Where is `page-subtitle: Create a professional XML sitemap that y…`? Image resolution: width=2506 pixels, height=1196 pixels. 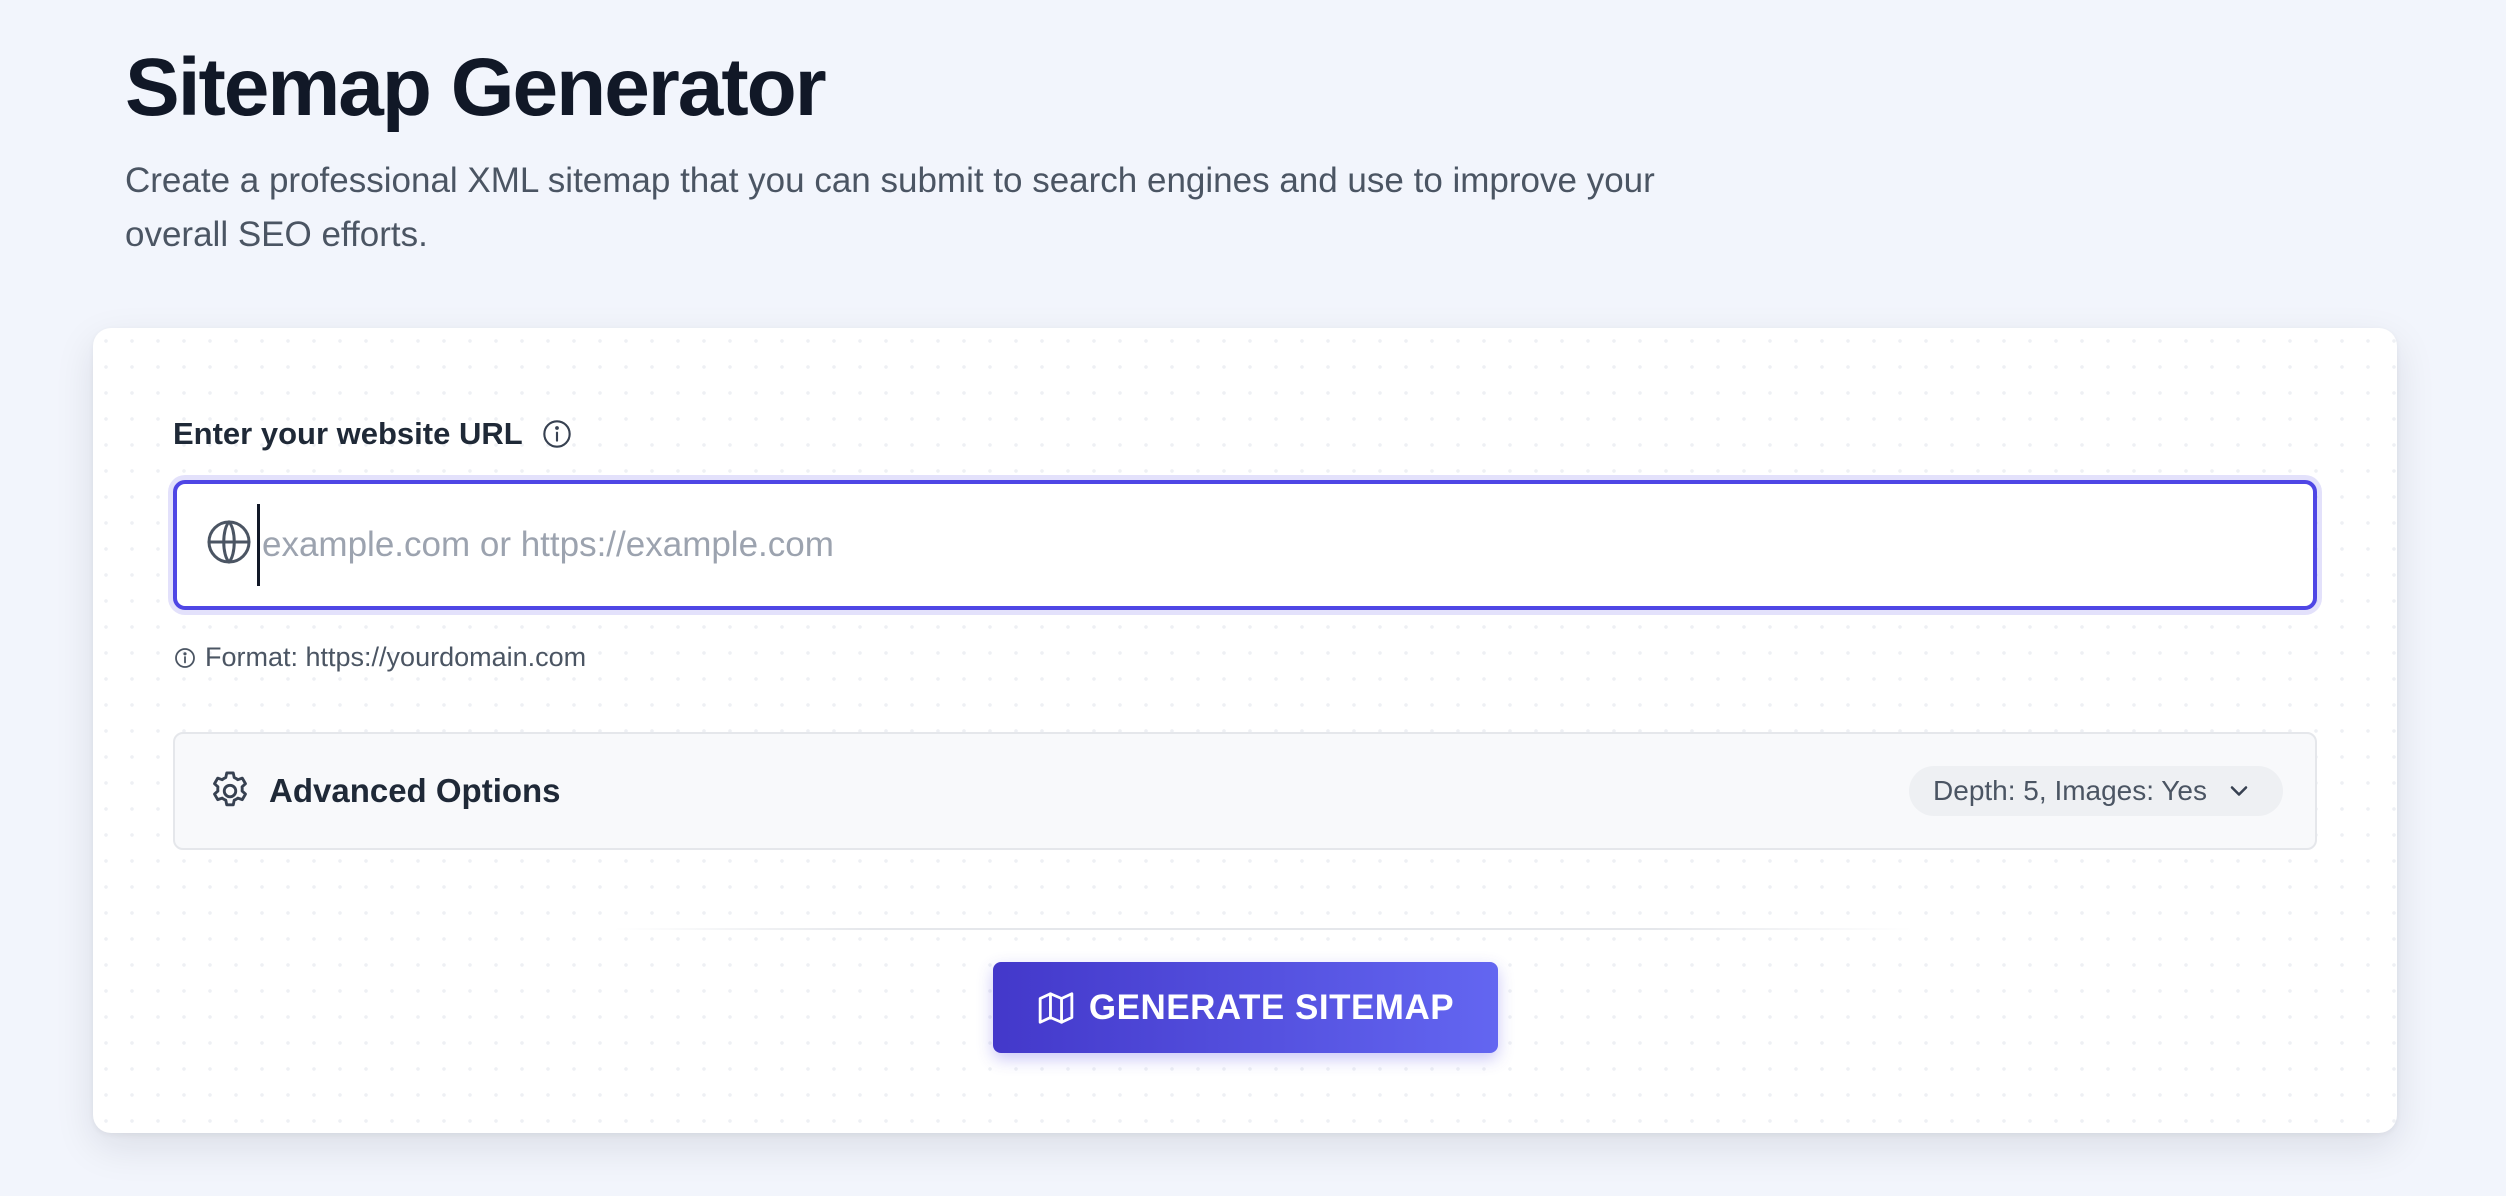 page-subtitle: Create a professional XML sitemap that y… is located at coordinates (890, 207).